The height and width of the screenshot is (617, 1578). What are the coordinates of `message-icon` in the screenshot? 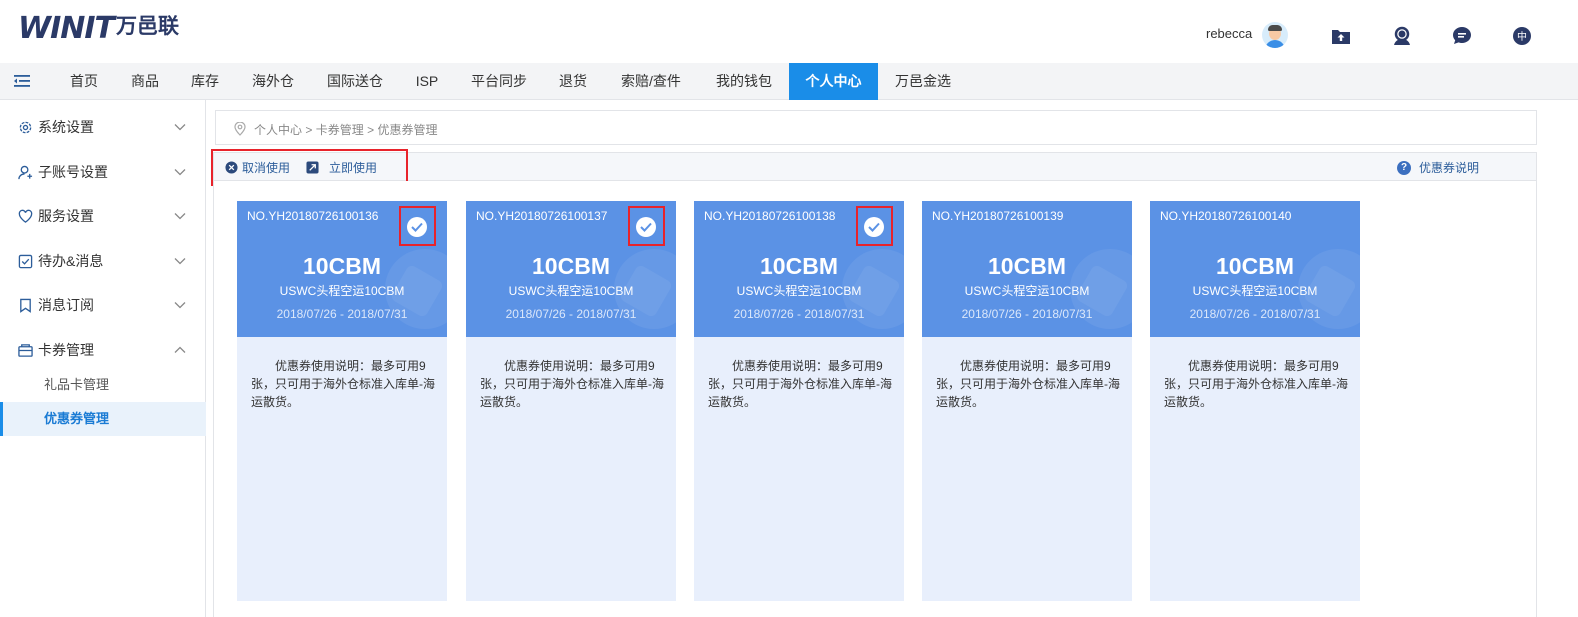 It's located at (1462, 36).